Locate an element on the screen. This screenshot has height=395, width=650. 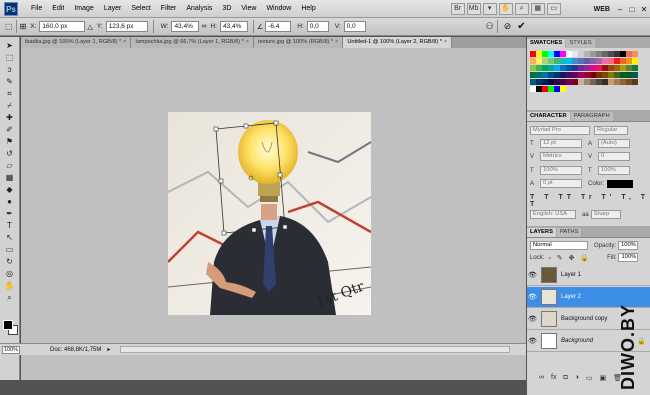
lasso-tool-icon: ↄ is located at coordinates (10, 69).